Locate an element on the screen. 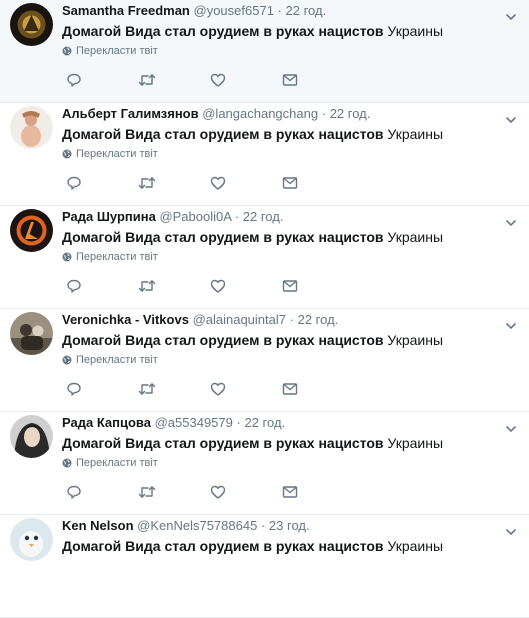  username: @langachangchang is located at coordinates (260, 113).